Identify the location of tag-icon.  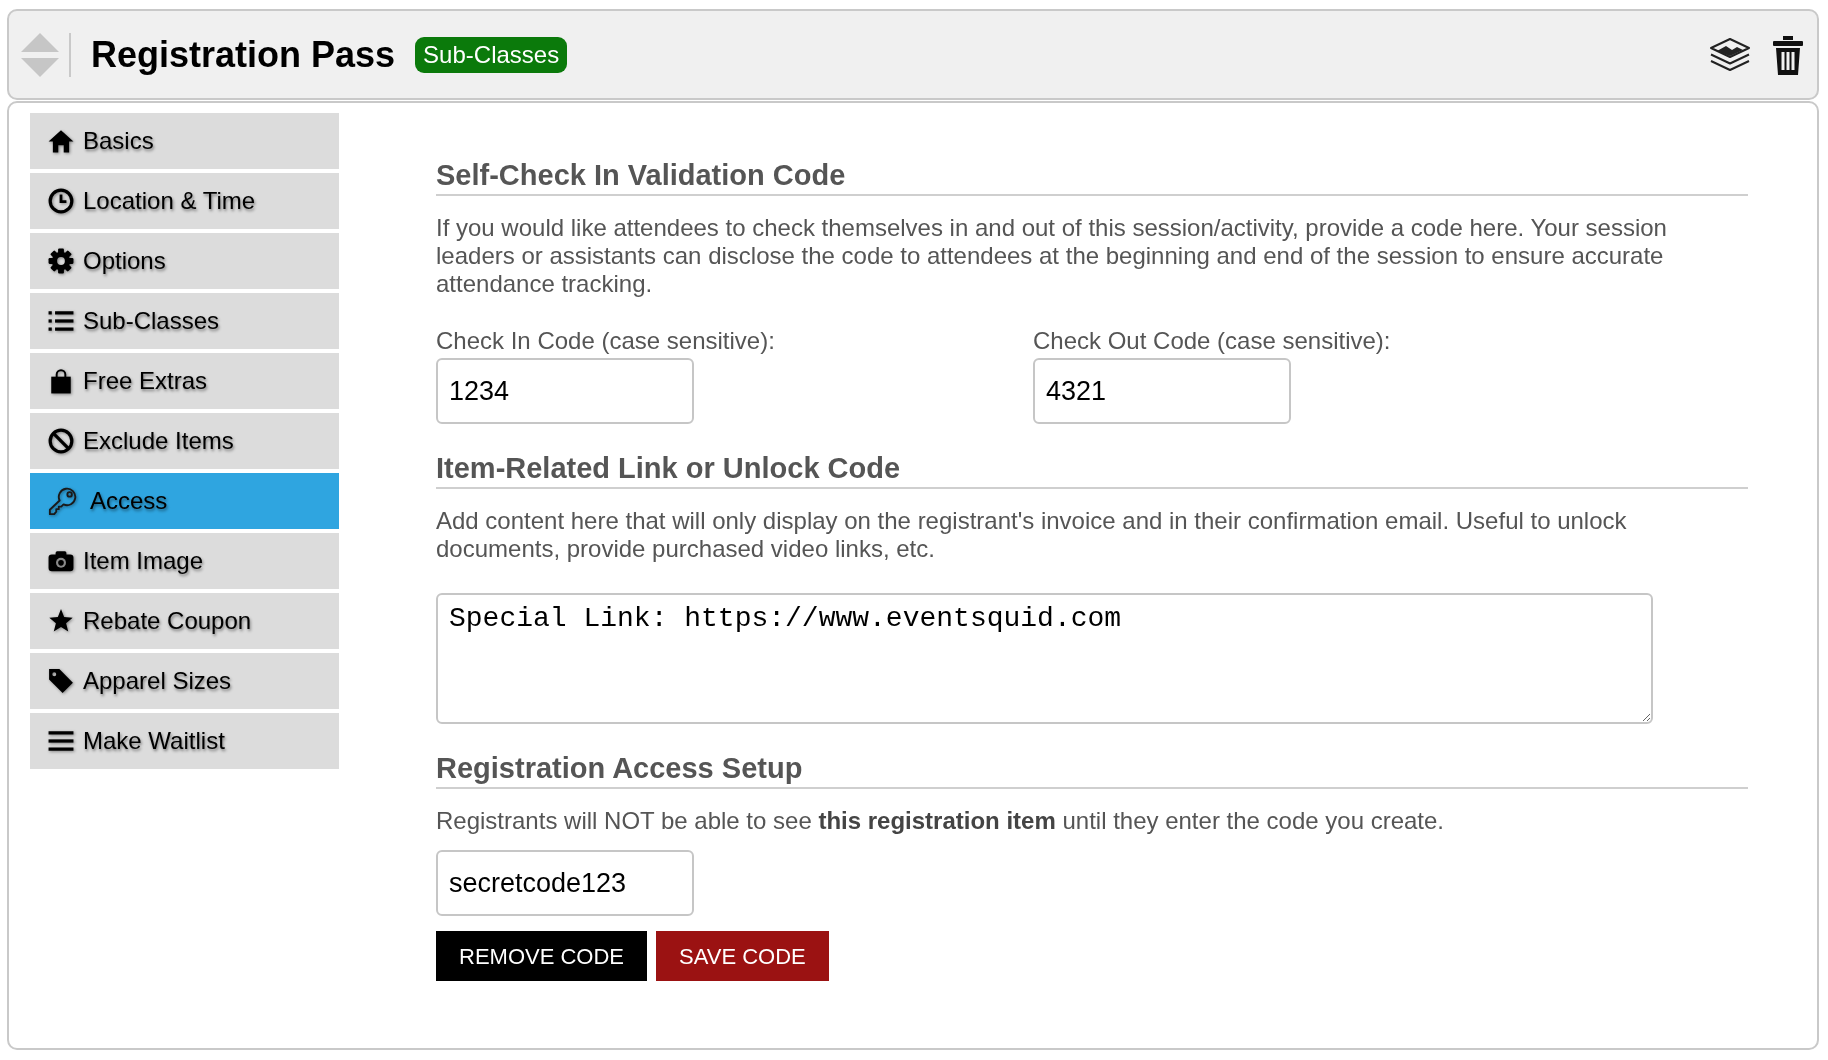
(61, 681).